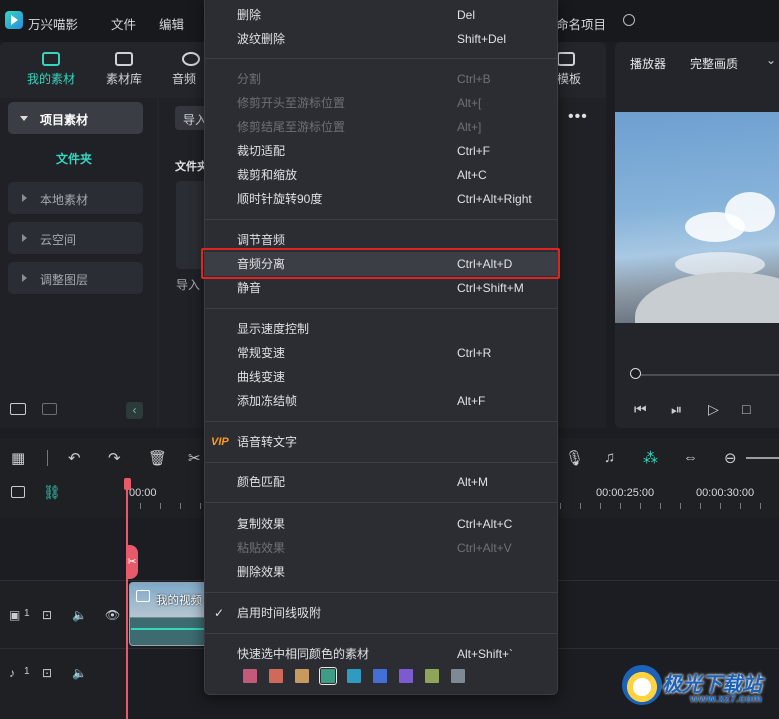 The height and width of the screenshot is (719, 779). What do you see at coordinates (191, 59) in the screenshot?
I see `music-note-icon` at bounding box center [191, 59].